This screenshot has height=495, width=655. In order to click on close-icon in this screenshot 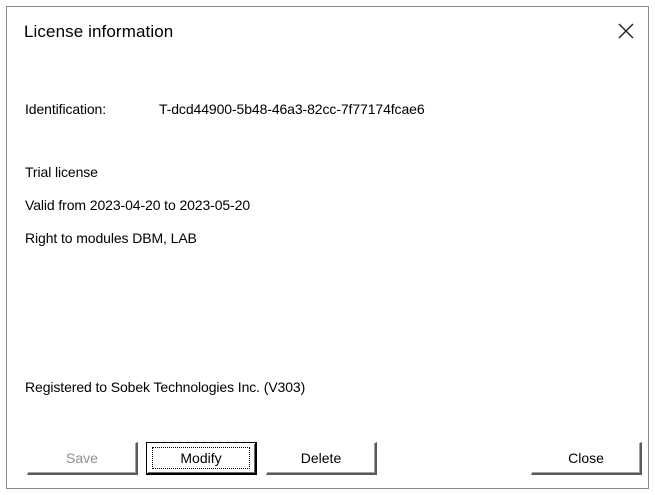, I will do `click(626, 31)`.